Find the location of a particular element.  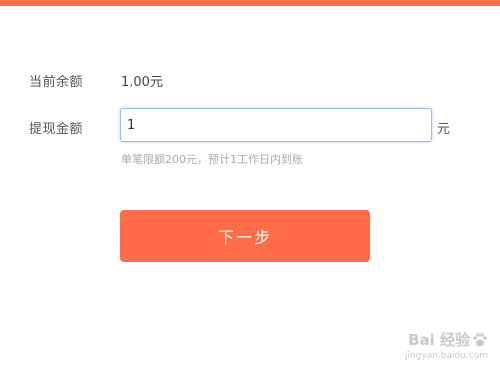

watermark: Bai 经验 jingyan.baidu.com is located at coordinates (446, 345).